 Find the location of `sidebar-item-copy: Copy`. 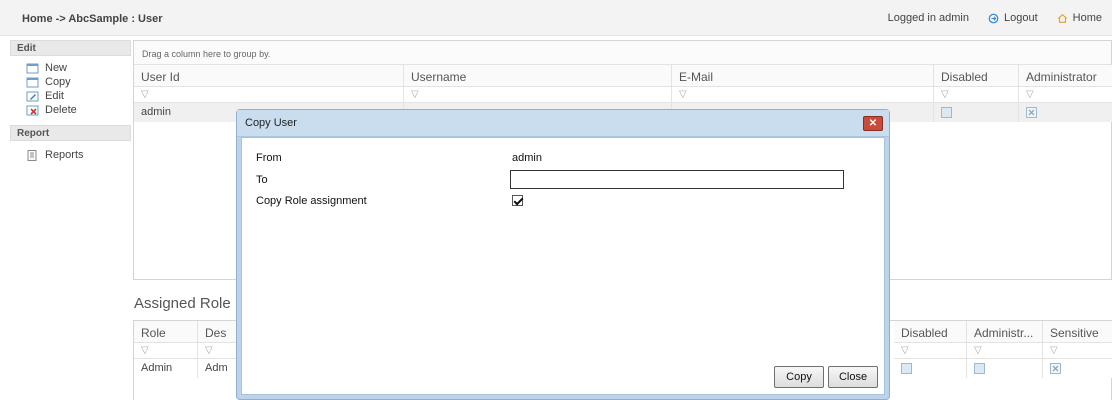

sidebar-item-copy: Copy is located at coordinates (70, 82).